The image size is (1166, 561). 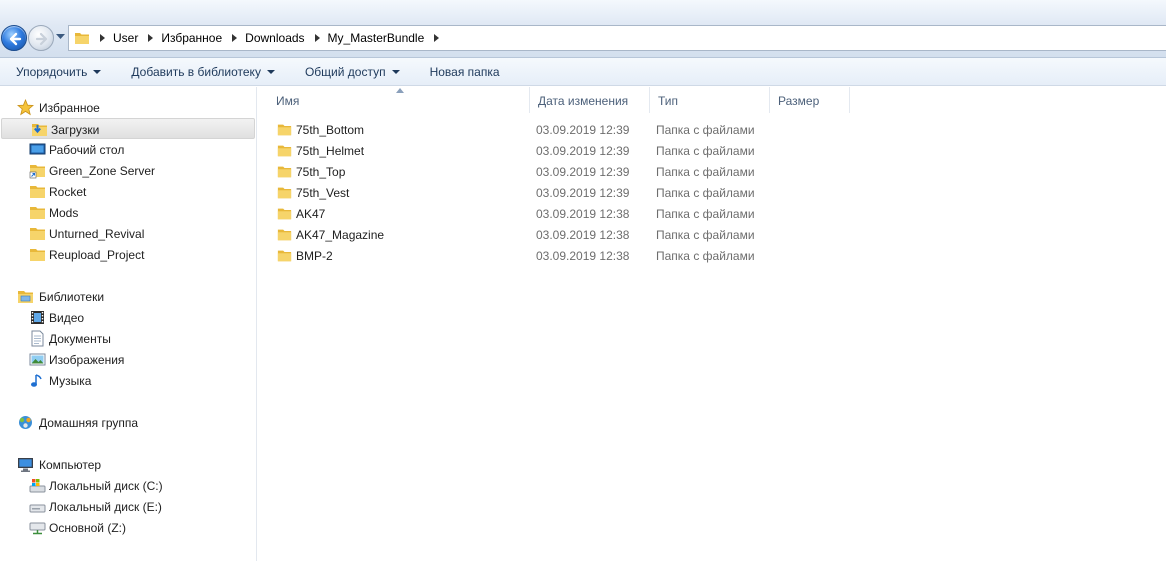 I want to click on sidebar-item-drive-e: Локальный диск (E:), so click(x=128, y=506).